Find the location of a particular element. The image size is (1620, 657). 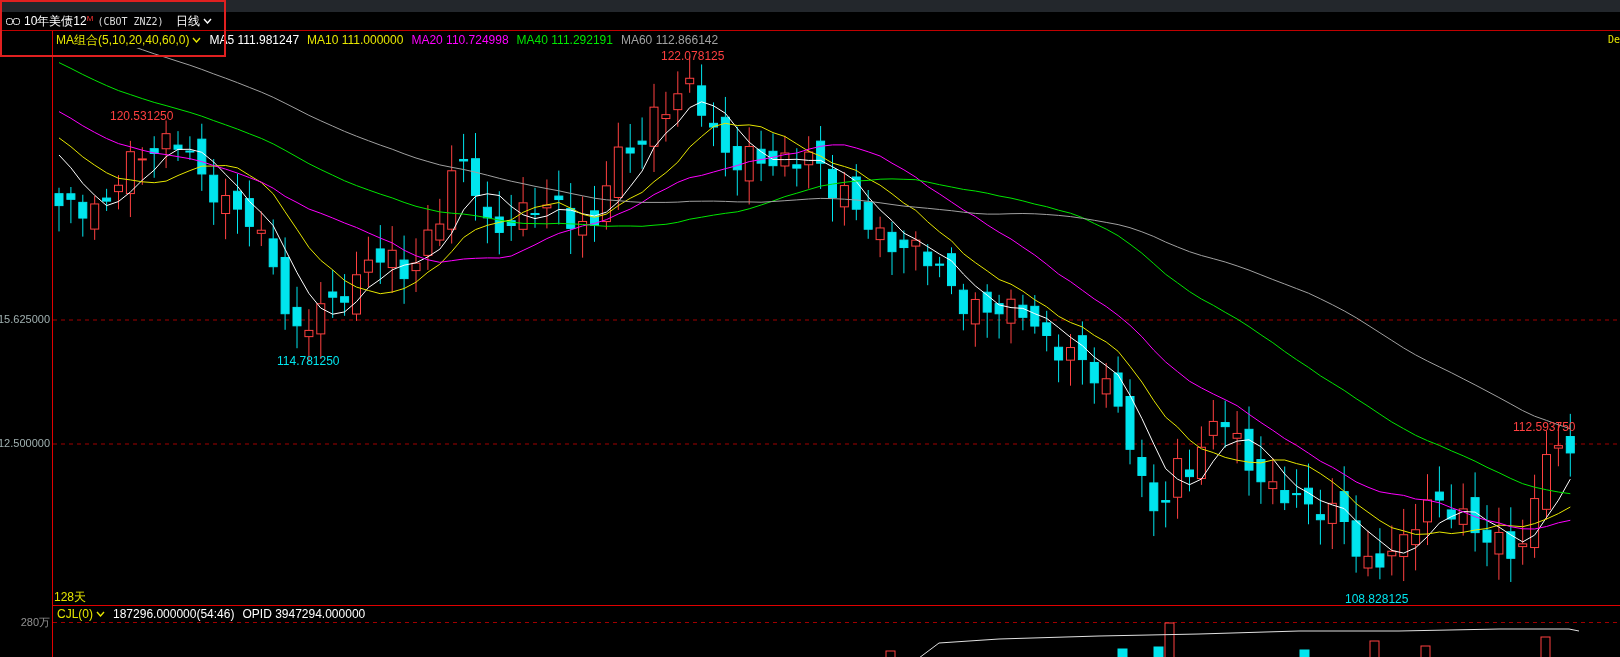

instrument-code: (CBOT ZNZ2) is located at coordinates (130, 21).